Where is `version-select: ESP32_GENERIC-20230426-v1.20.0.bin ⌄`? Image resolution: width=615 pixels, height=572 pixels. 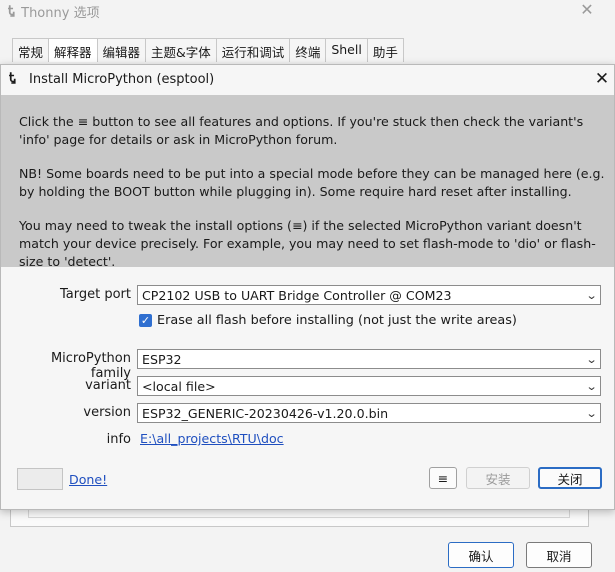 version-select: ESP32_GENERIC-20230426-v1.20.0.bin ⌄ is located at coordinates (369, 413).